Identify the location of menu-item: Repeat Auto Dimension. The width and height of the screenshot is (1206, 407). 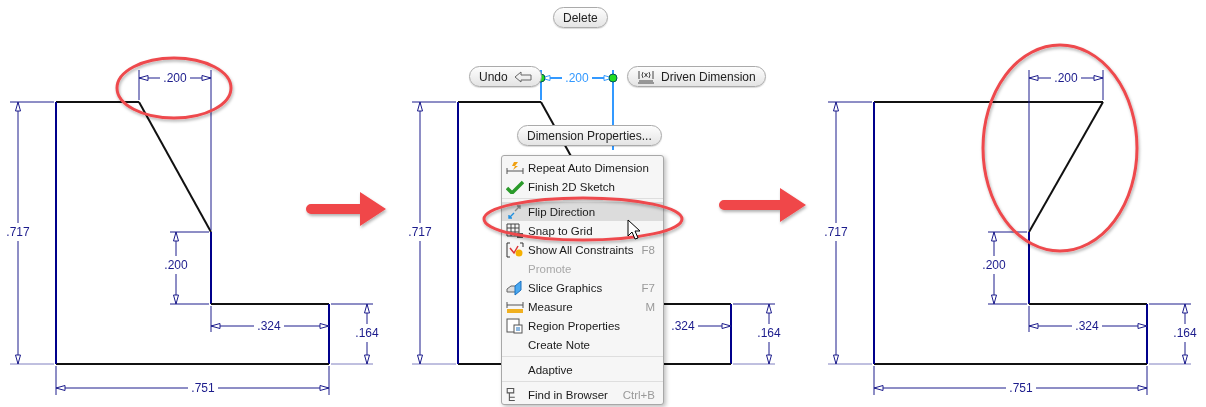
(582, 167).